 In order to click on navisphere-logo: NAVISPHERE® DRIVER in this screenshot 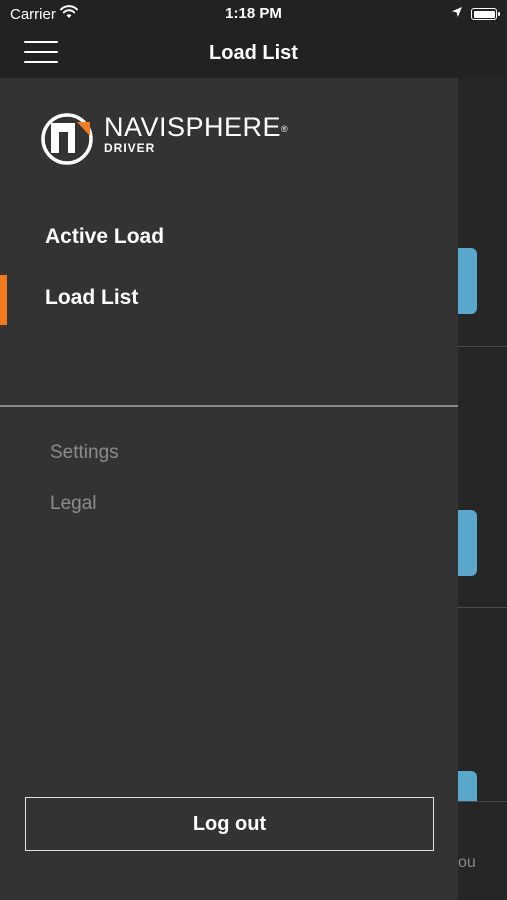, I will do `click(164, 141)`.